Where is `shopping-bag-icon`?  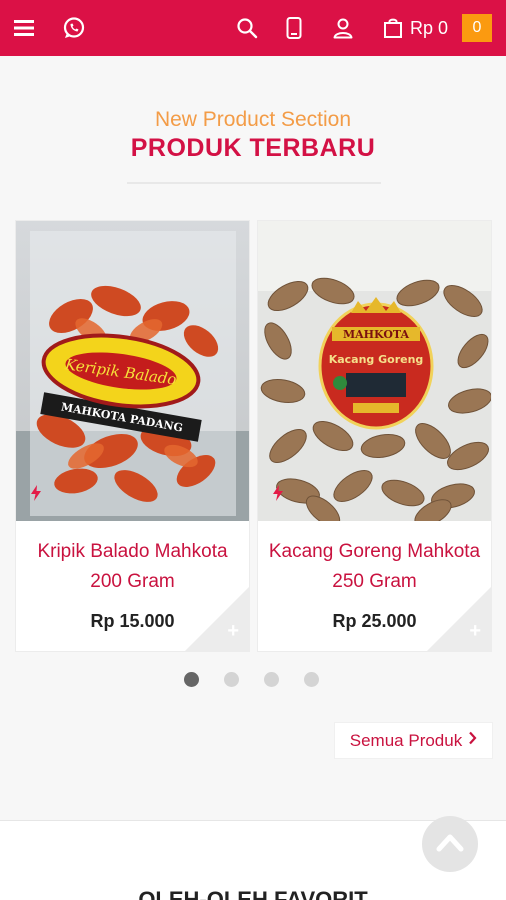 shopping-bag-icon is located at coordinates (393, 28).